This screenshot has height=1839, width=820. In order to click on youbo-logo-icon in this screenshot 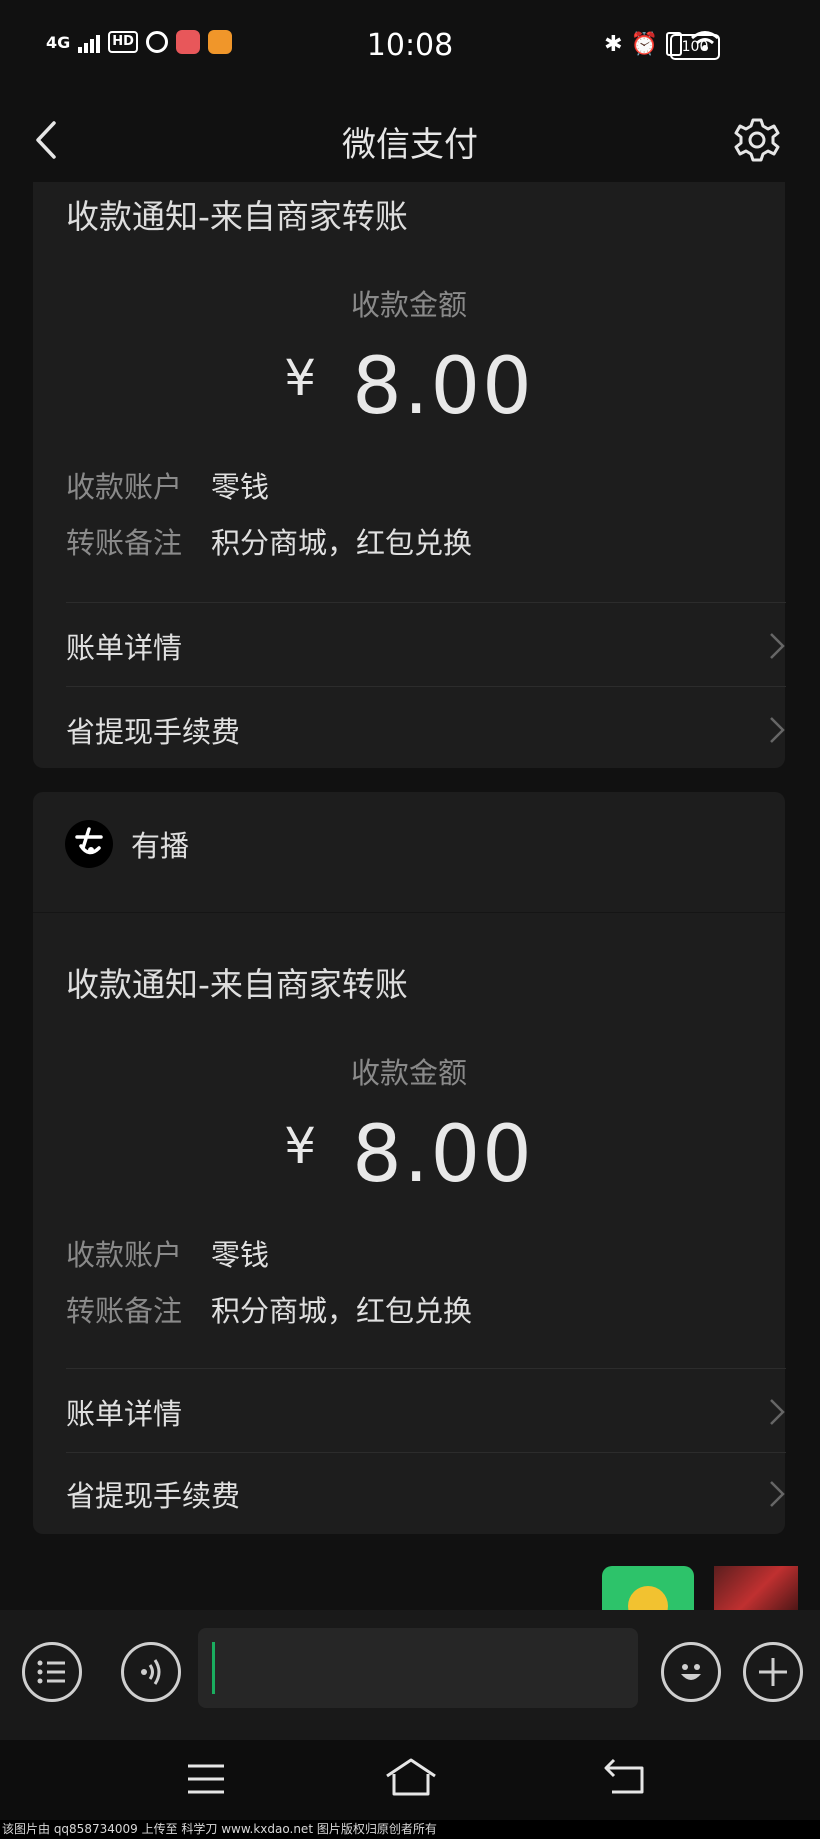, I will do `click(89, 841)`.